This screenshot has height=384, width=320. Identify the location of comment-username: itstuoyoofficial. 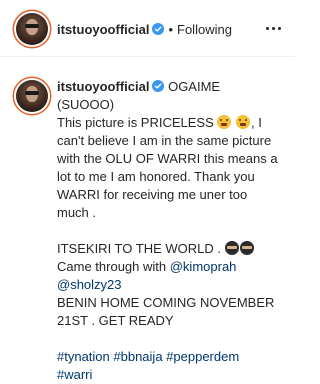
(103, 86).